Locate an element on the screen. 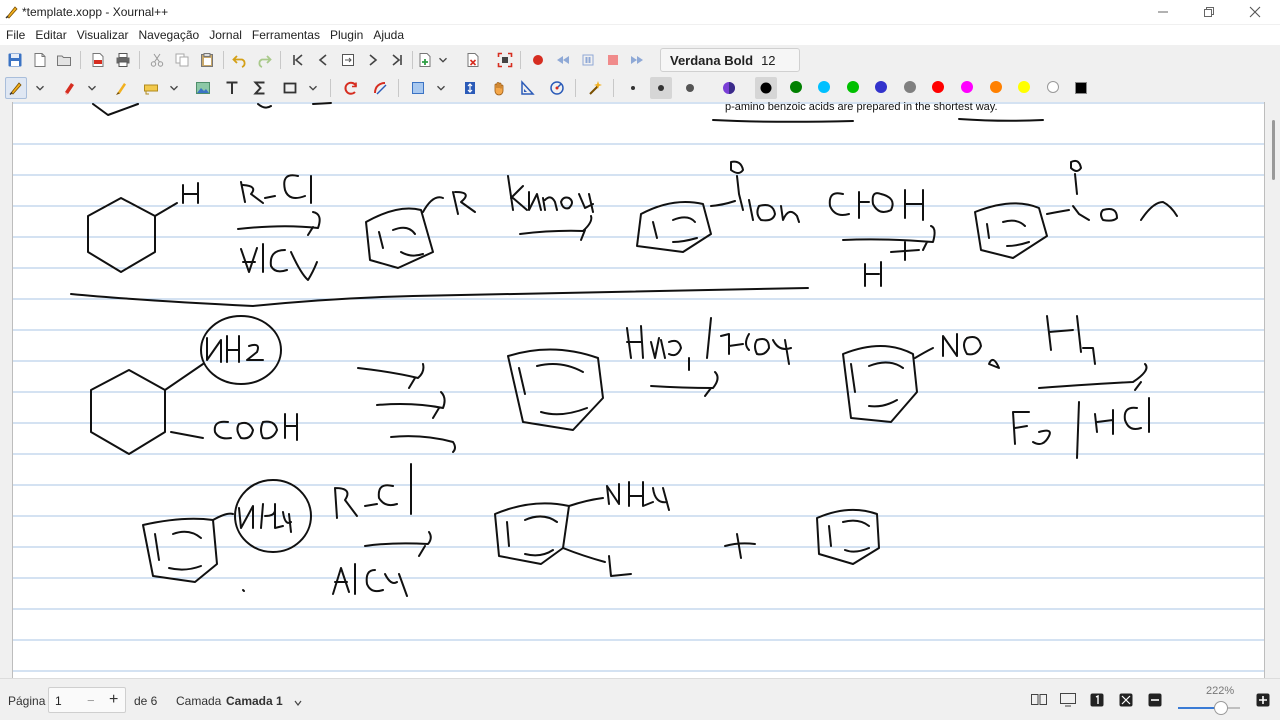  menu-edit: Editar is located at coordinates (50, 35).